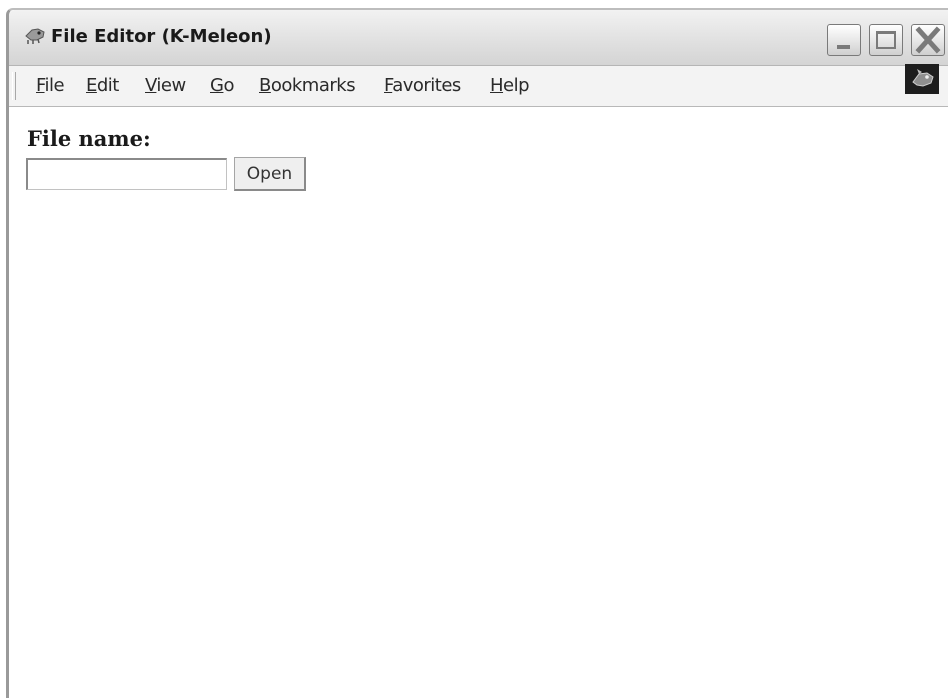 The width and height of the screenshot is (948, 698). Describe the element at coordinates (126, 174) in the screenshot. I see `file-name-input` at that location.